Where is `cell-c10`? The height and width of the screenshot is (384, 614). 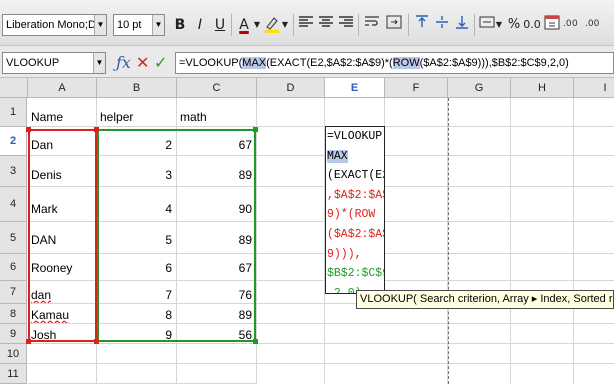 cell-c10 is located at coordinates (217, 354).